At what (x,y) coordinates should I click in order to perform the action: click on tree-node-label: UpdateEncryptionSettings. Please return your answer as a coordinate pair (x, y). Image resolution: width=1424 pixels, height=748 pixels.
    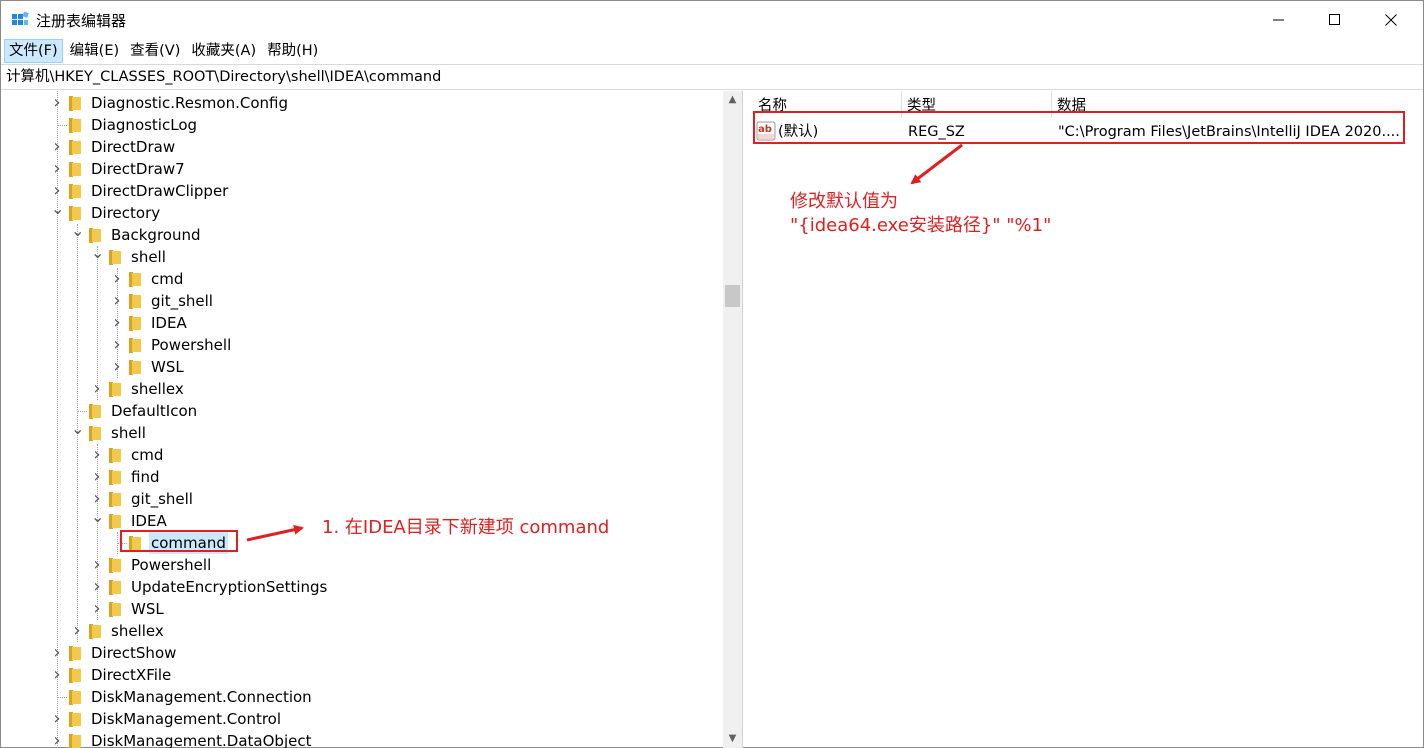
    Looking at the image, I should click on (229, 587).